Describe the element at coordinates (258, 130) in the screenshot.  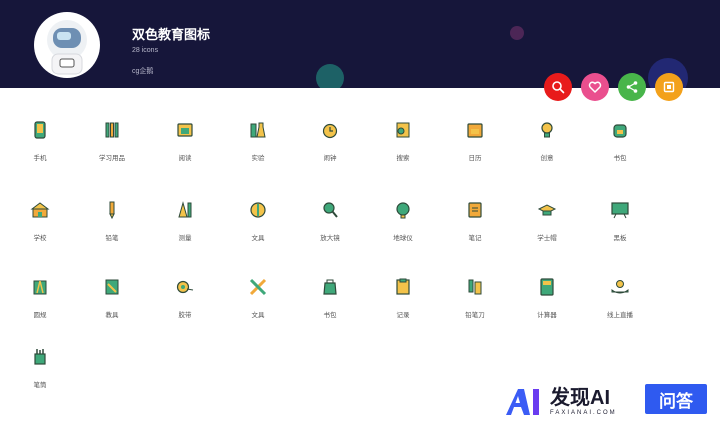
I see `experiment-icon` at that location.